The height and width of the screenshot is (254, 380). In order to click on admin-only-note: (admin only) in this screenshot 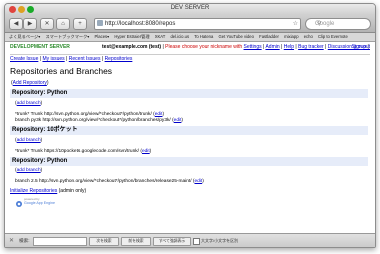, I will do `click(72, 191)`.